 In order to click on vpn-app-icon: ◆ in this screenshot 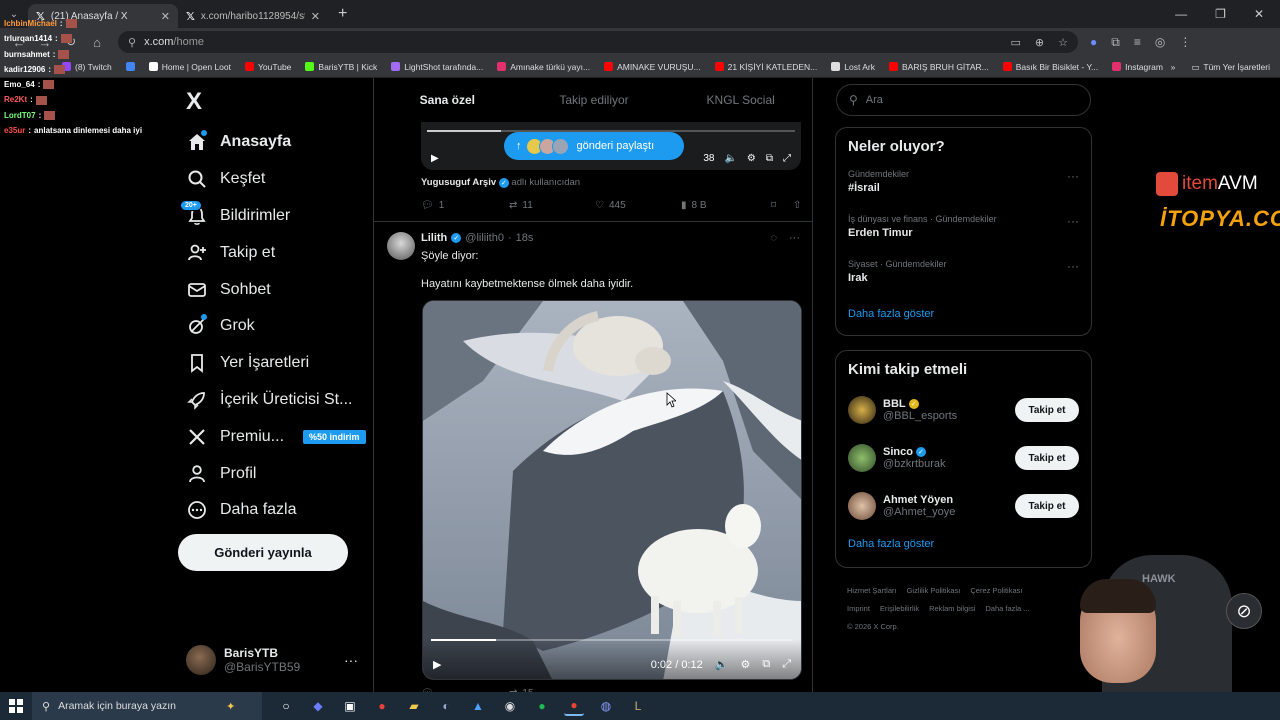, I will do `click(318, 706)`.